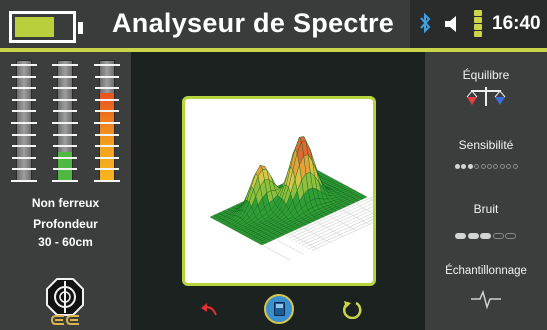  I want to click on page-title: Analyseur de Spectre, so click(253, 23).